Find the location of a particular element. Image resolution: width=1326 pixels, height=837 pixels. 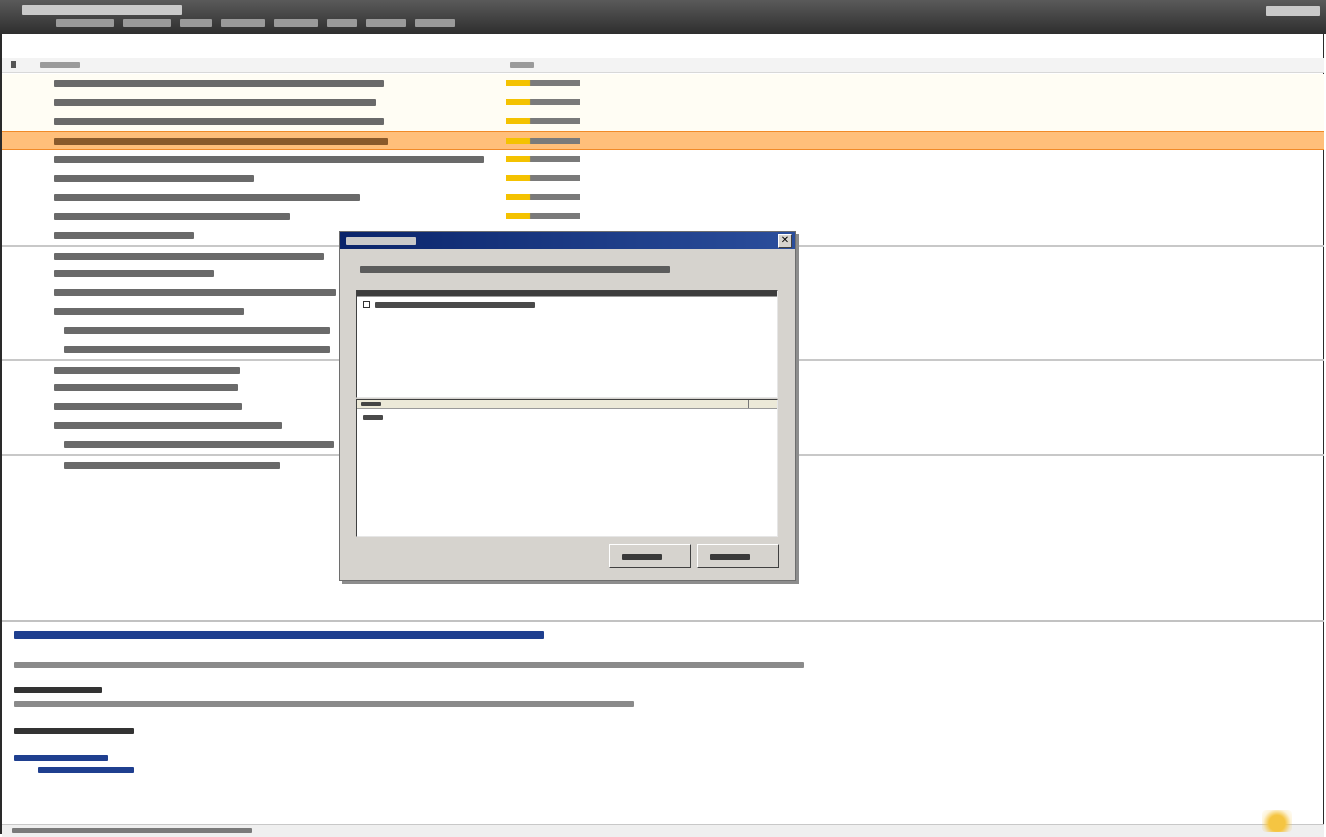

checkbox is located at coordinates (366, 304).